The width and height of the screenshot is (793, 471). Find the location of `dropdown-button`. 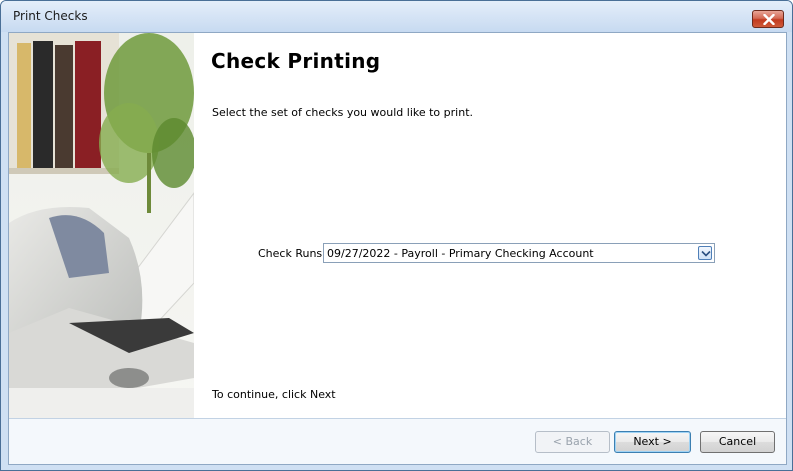

dropdown-button is located at coordinates (705, 253).